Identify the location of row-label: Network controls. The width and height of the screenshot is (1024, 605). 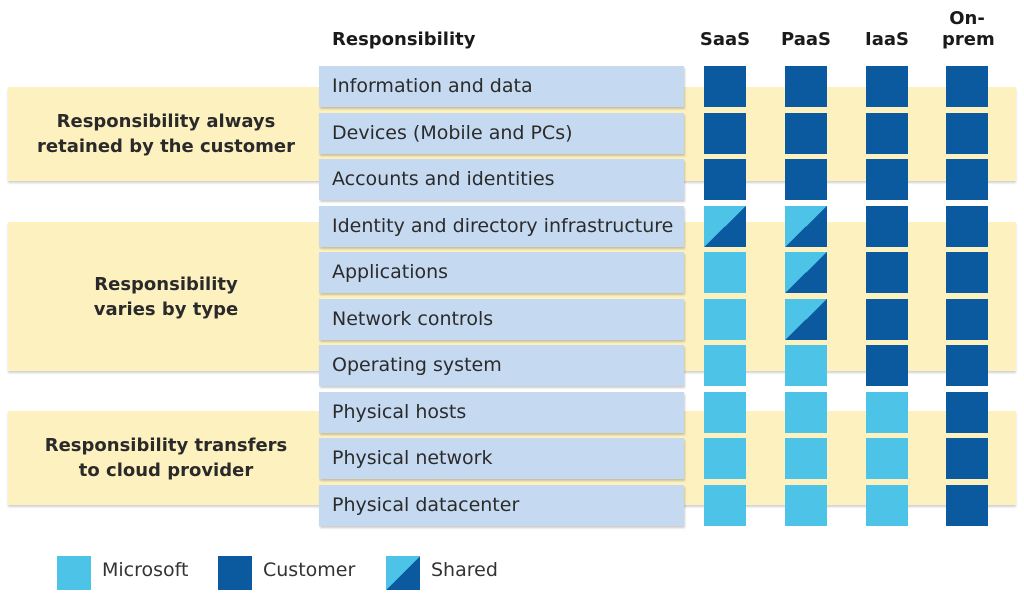
(501, 319).